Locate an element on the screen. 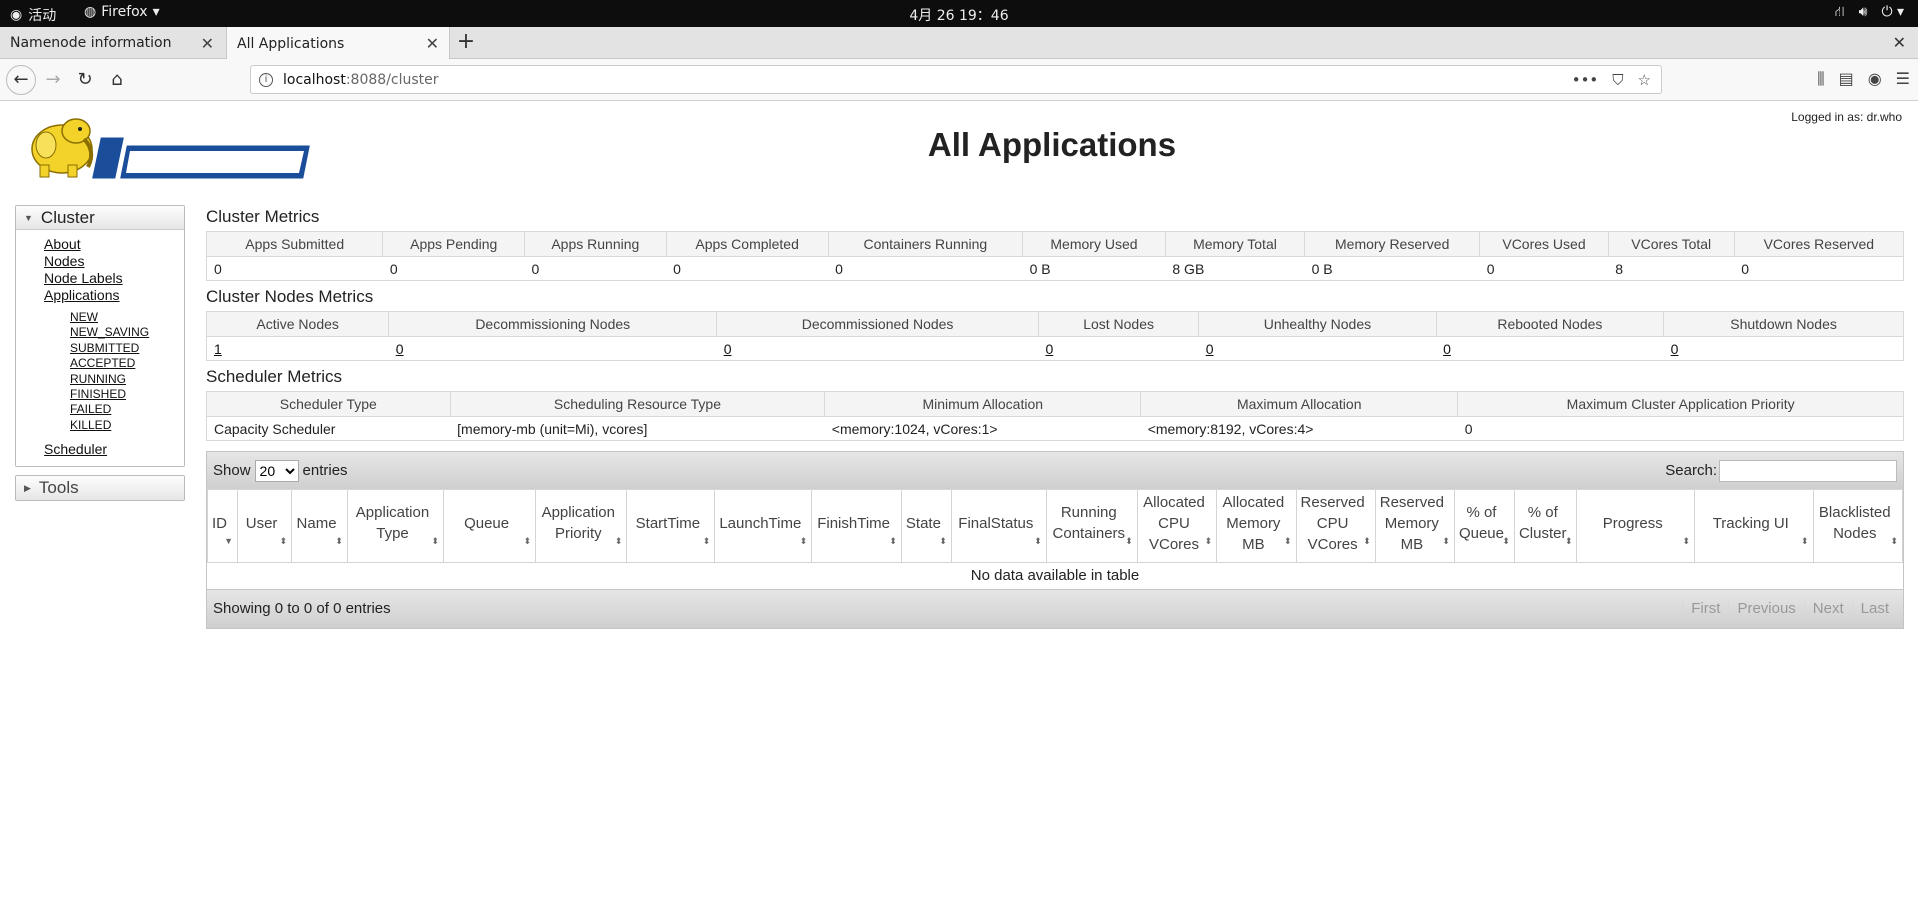 Image resolution: width=1918 pixels, height=900 pixels. column-header: User ⬍ is located at coordinates (264, 526).